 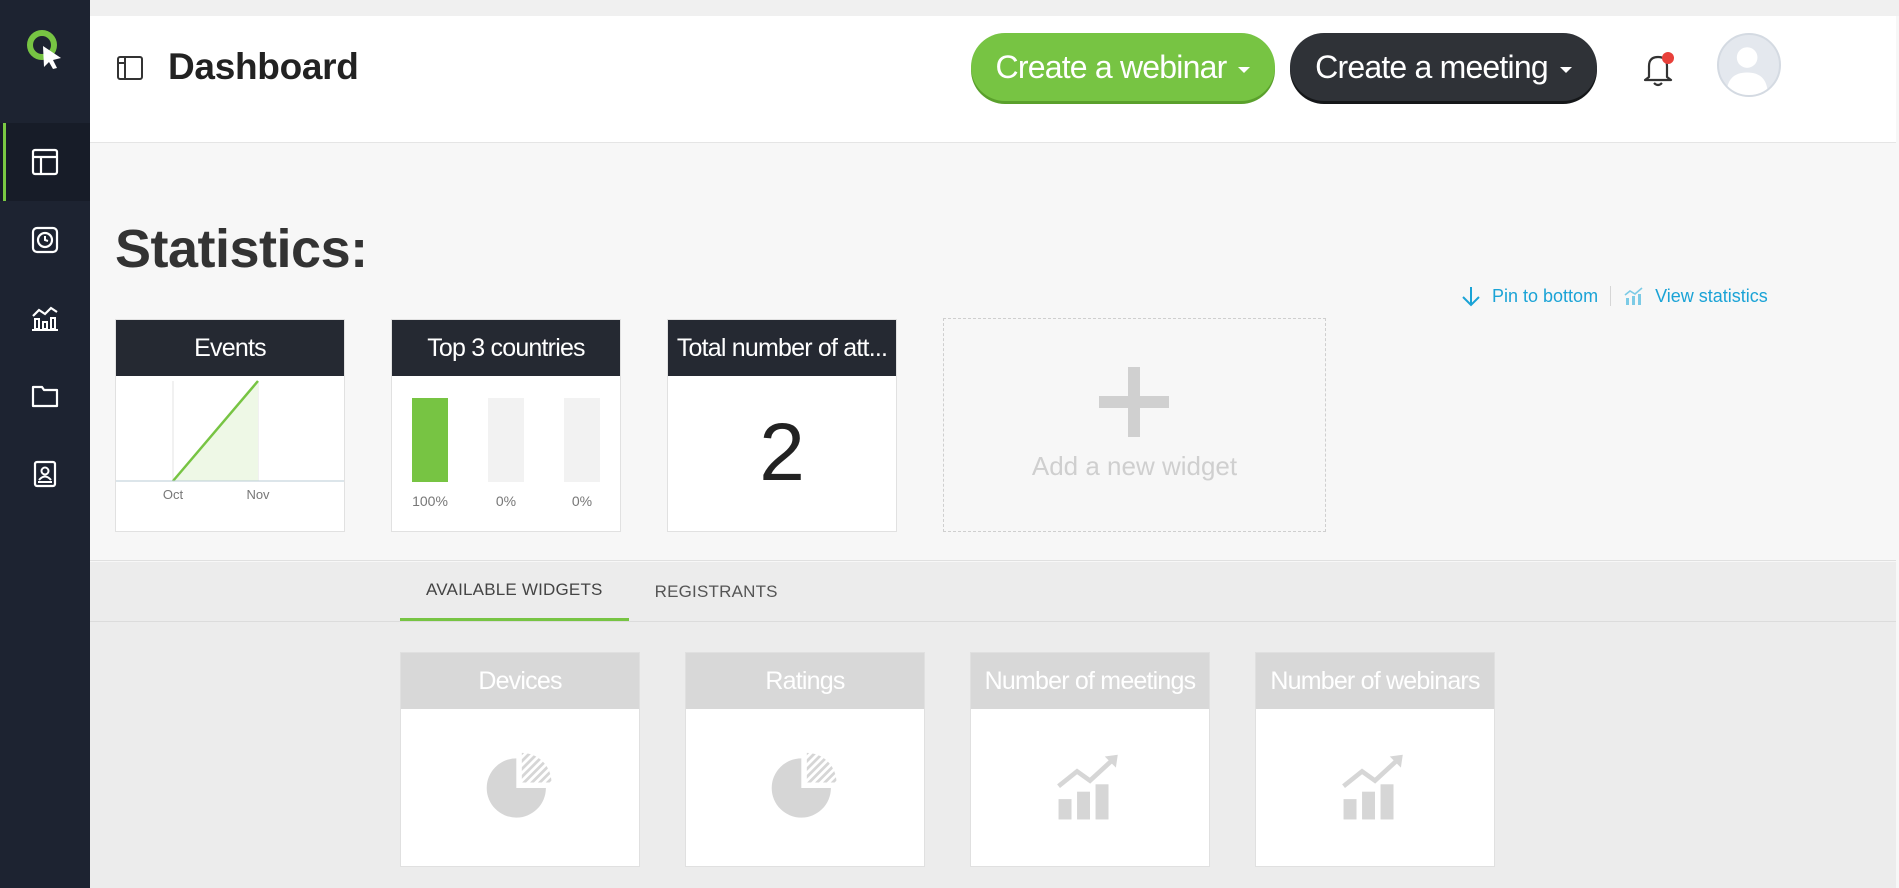 What do you see at coordinates (1090, 681) in the screenshot?
I see `available-widget-title: Number of meetings` at bounding box center [1090, 681].